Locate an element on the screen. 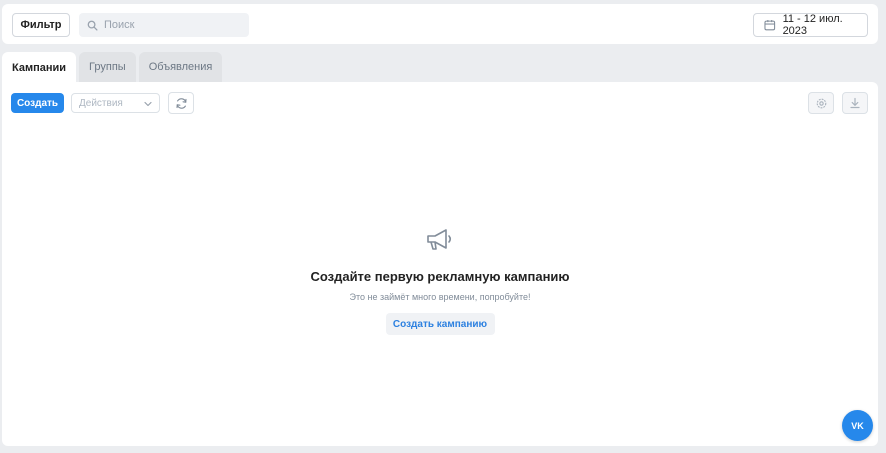 This screenshot has width=886, height=453. date-range-picker: 11 - 12 июл. 2023 is located at coordinates (810, 25).